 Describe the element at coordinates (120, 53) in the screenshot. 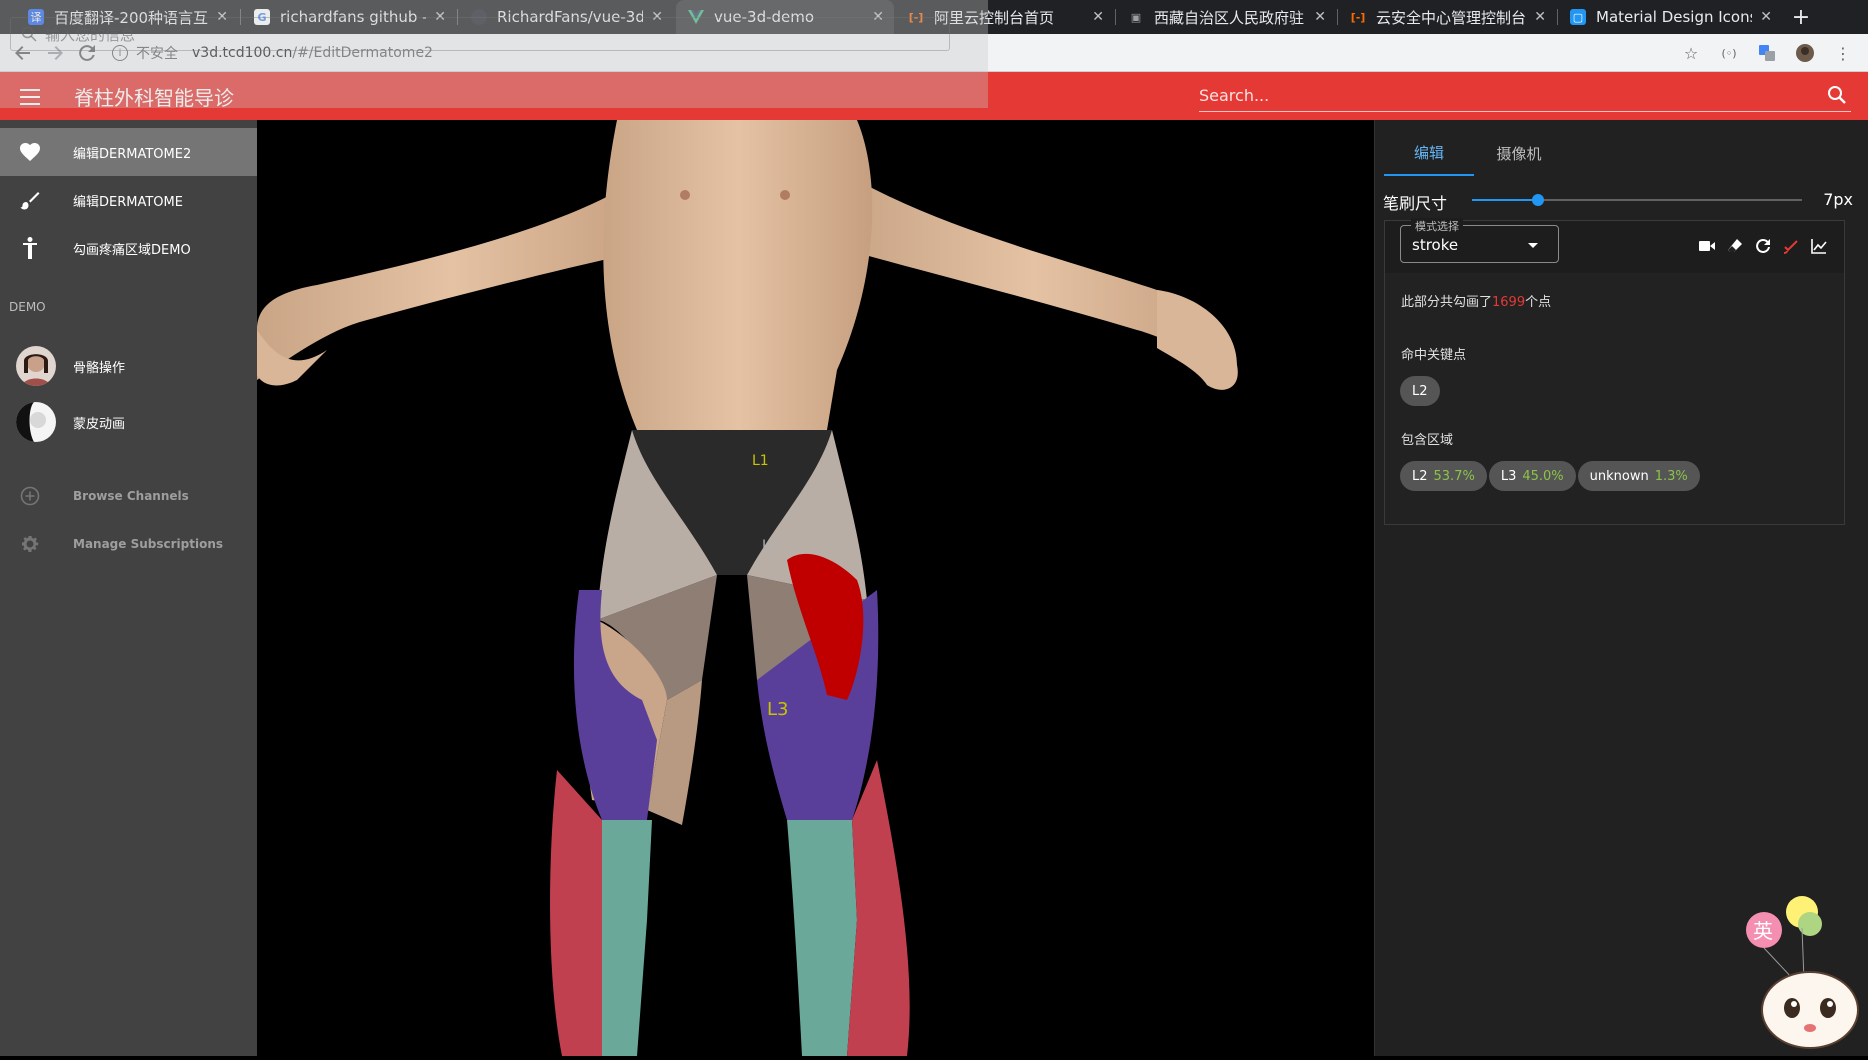

I see `info-icon: i` at that location.